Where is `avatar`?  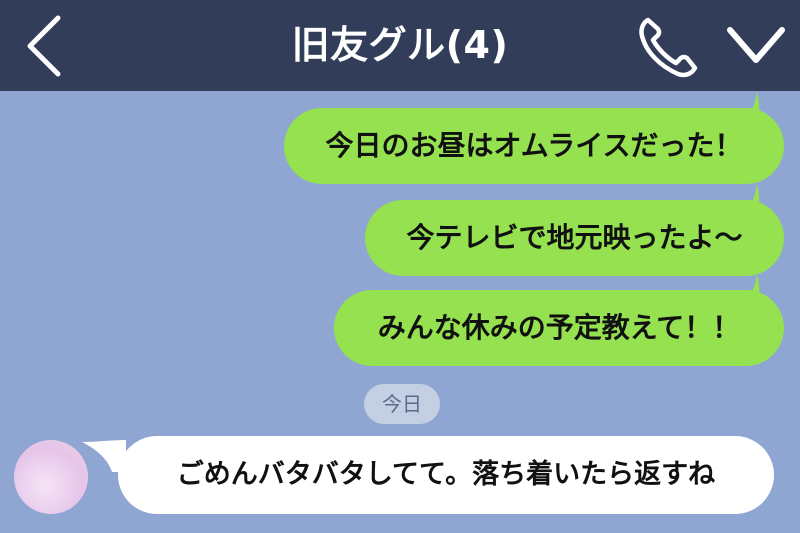 avatar is located at coordinates (51, 477).